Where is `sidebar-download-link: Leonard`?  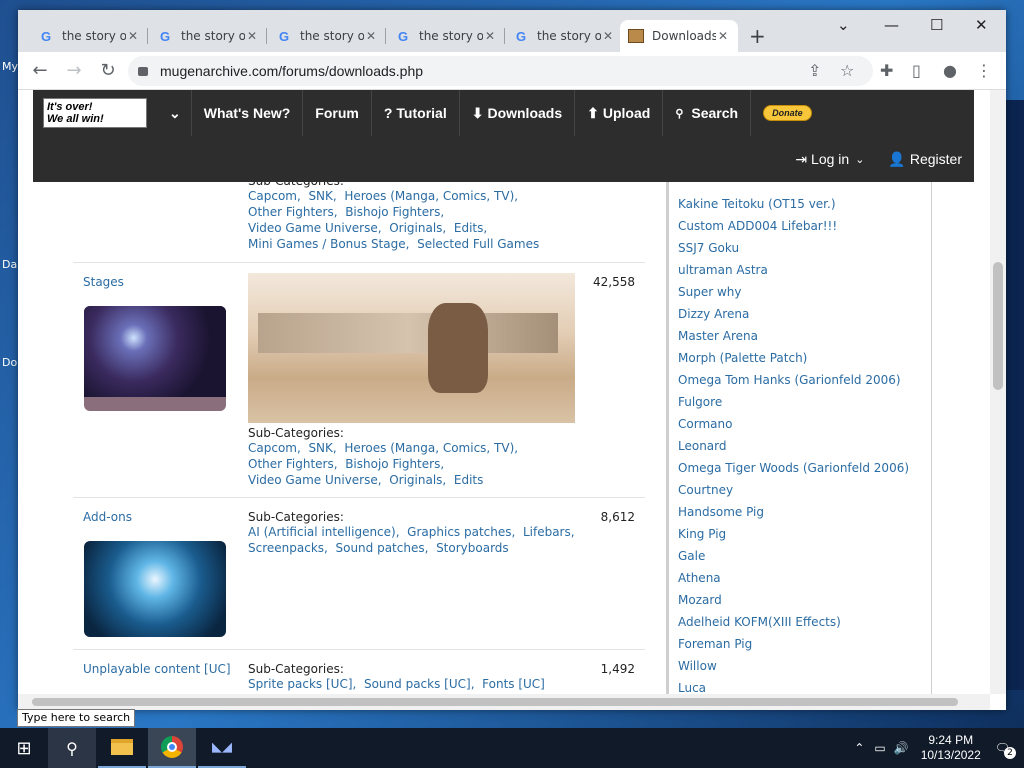
sidebar-download-link: Leonard is located at coordinates (793, 446).